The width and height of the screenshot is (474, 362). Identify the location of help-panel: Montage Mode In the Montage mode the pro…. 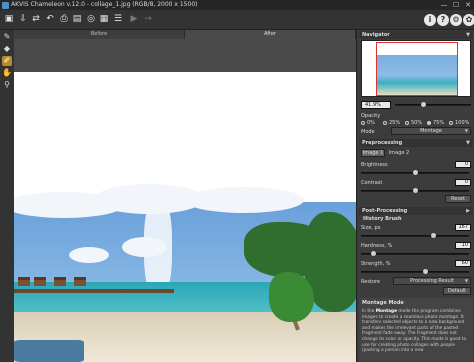
(416, 330).